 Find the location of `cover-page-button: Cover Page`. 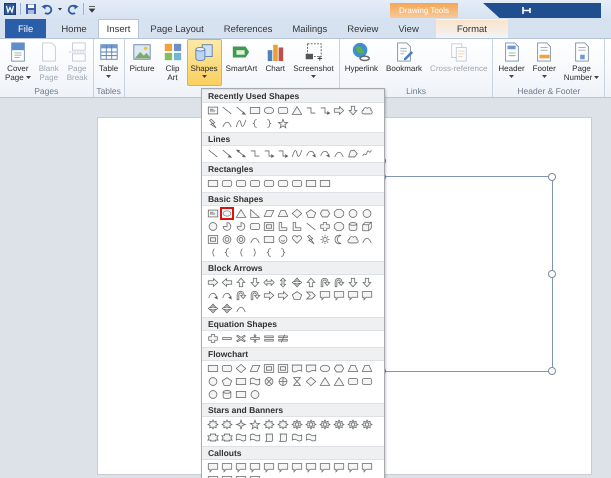

cover-page-button: Cover Page is located at coordinates (18, 62).